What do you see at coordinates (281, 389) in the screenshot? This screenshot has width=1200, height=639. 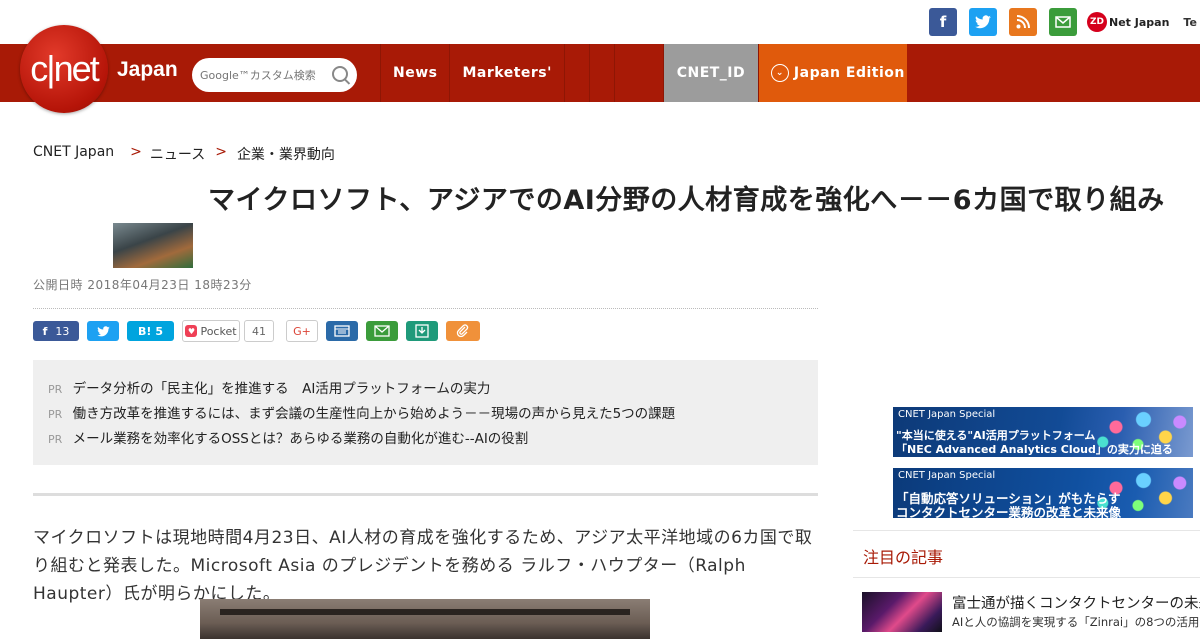 I see `pr-item-text: データ分析の「民主化」を推進する AI活用プラットフォームの実力` at bounding box center [281, 389].